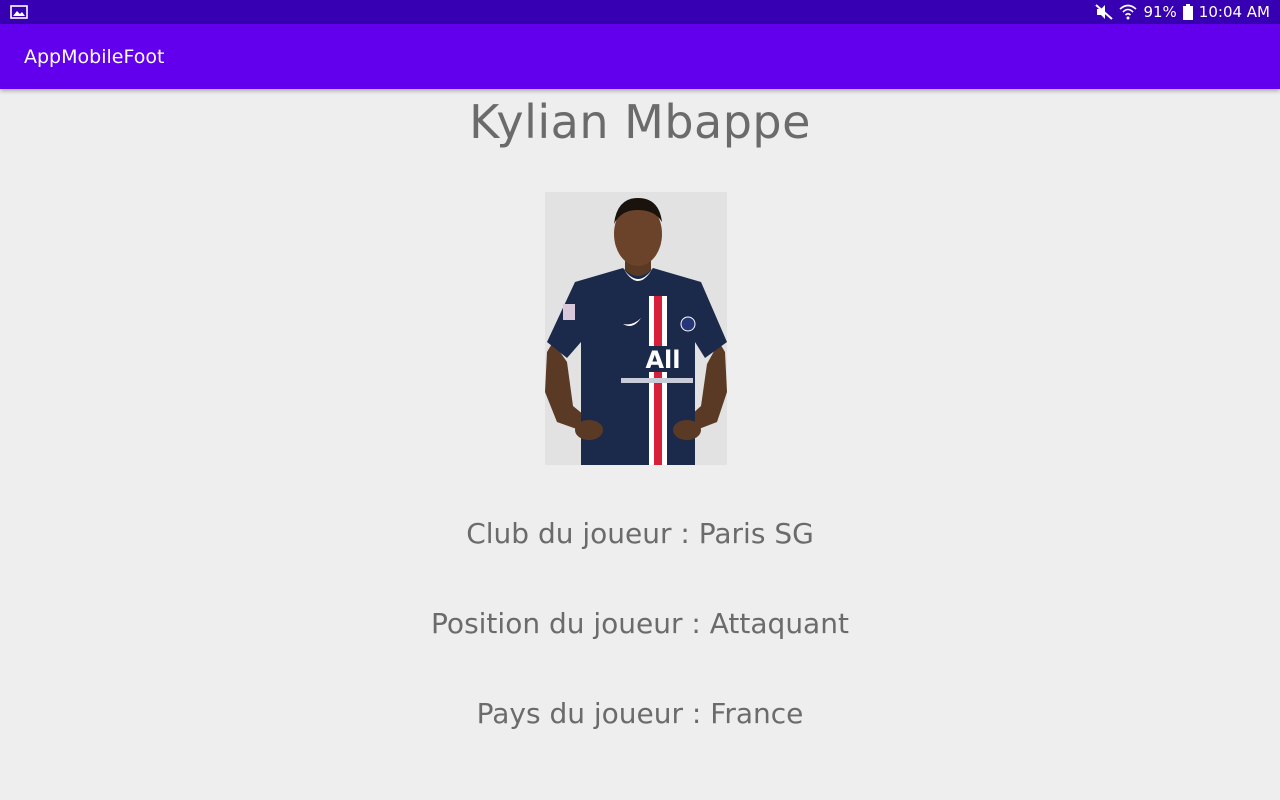  Describe the element at coordinates (662, 360) in the screenshot. I see `svg-text: All` at that location.